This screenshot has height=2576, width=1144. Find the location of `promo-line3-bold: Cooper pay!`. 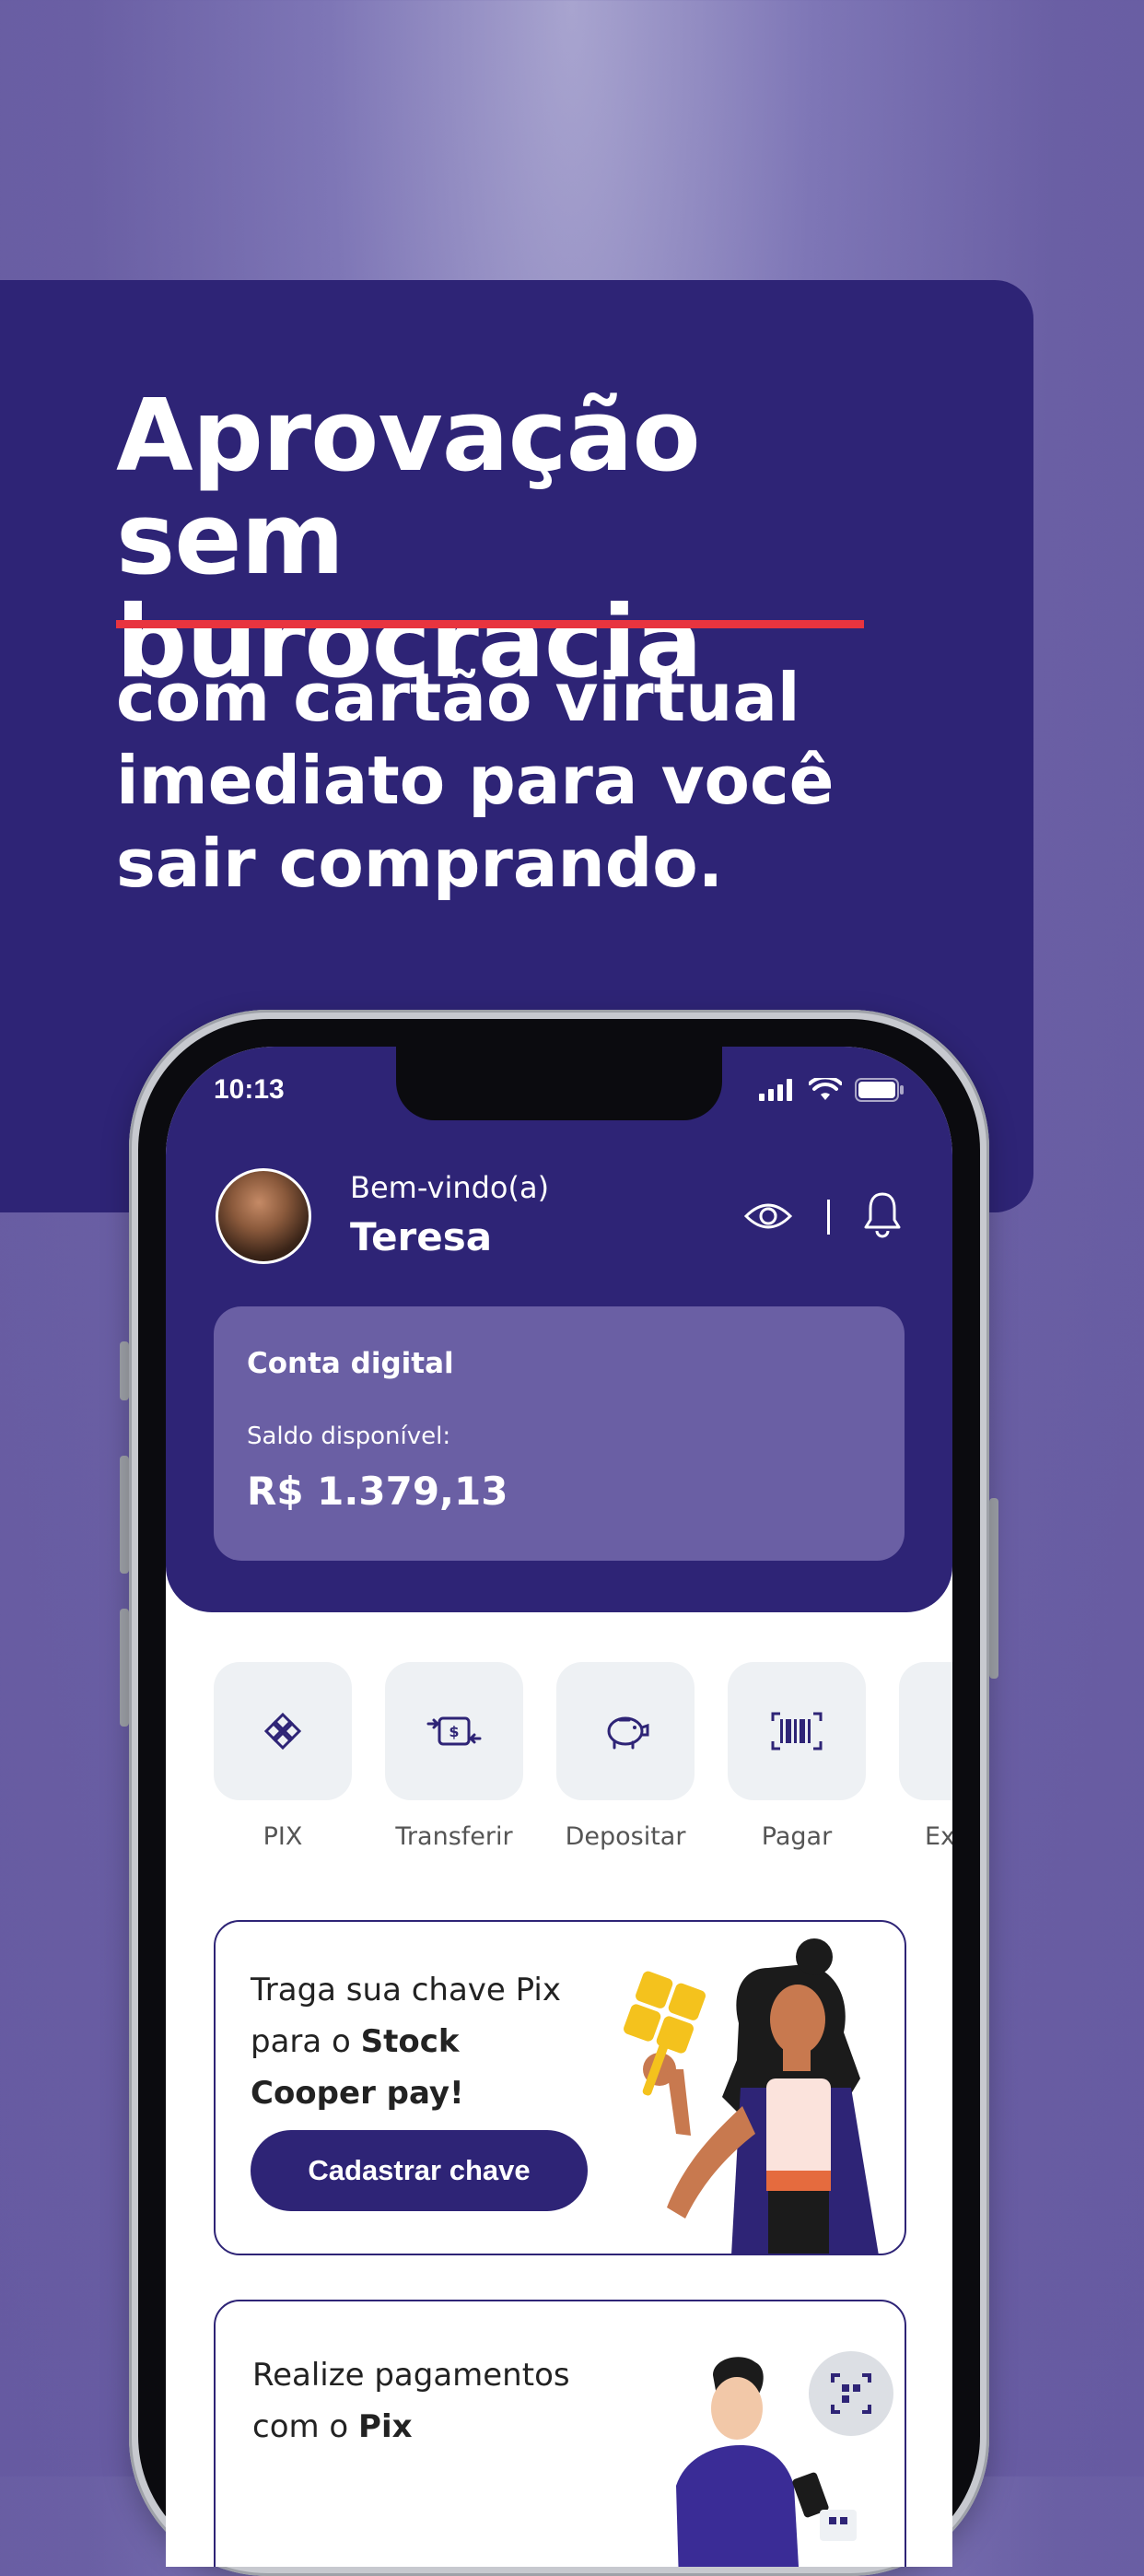

promo-line3-bold: Cooper pay! is located at coordinates (357, 2093).